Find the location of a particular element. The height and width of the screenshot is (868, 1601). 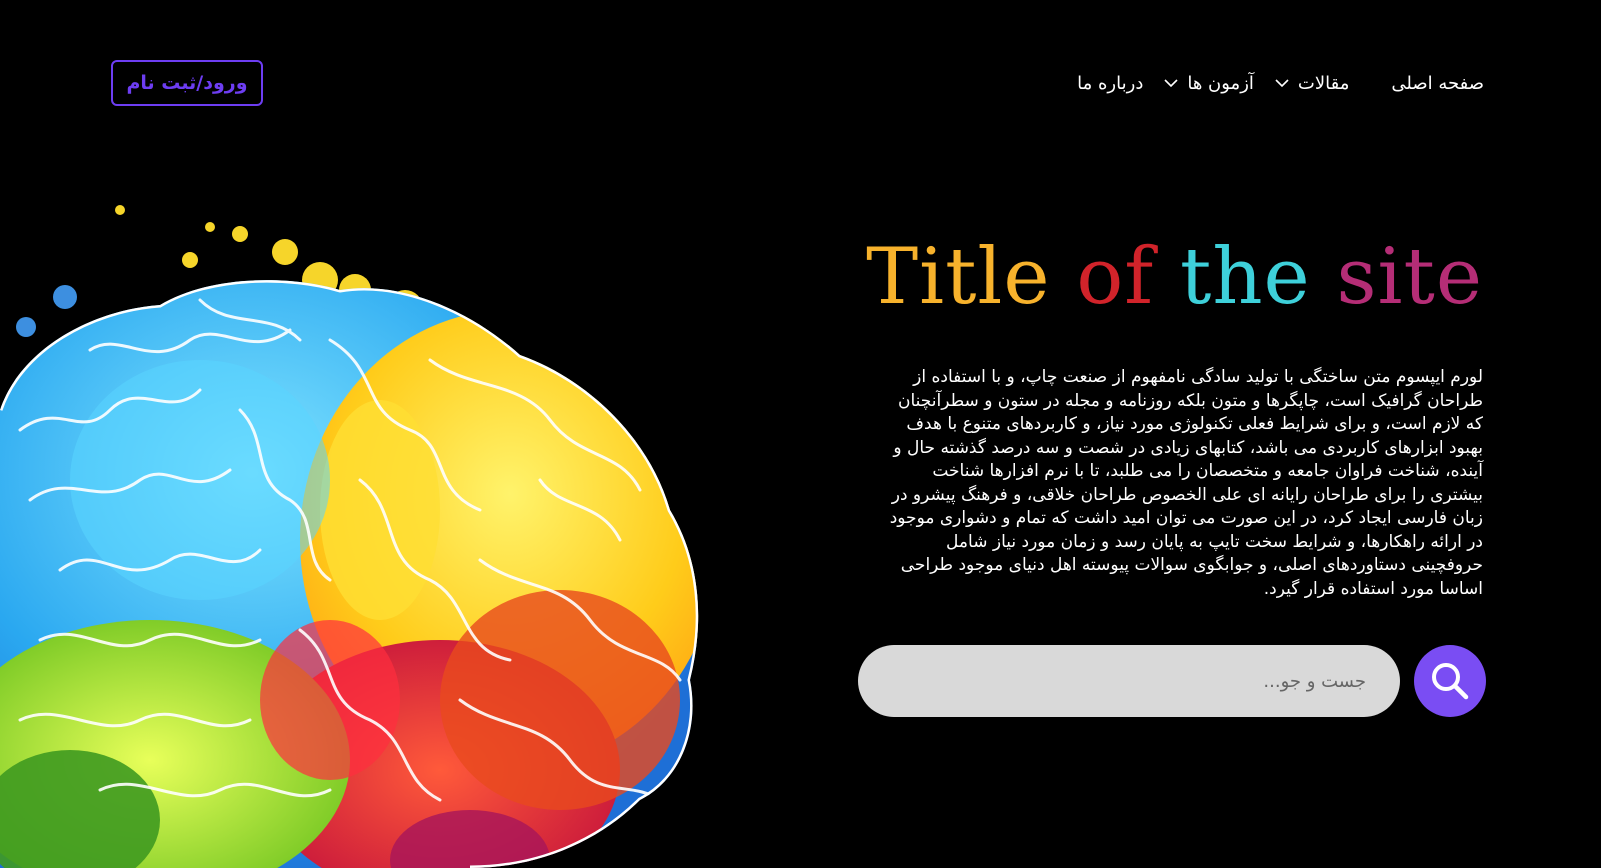

main-nav: درباره ما آزمون ها مقالات صفحه اصلی is located at coordinates (1280, 83).